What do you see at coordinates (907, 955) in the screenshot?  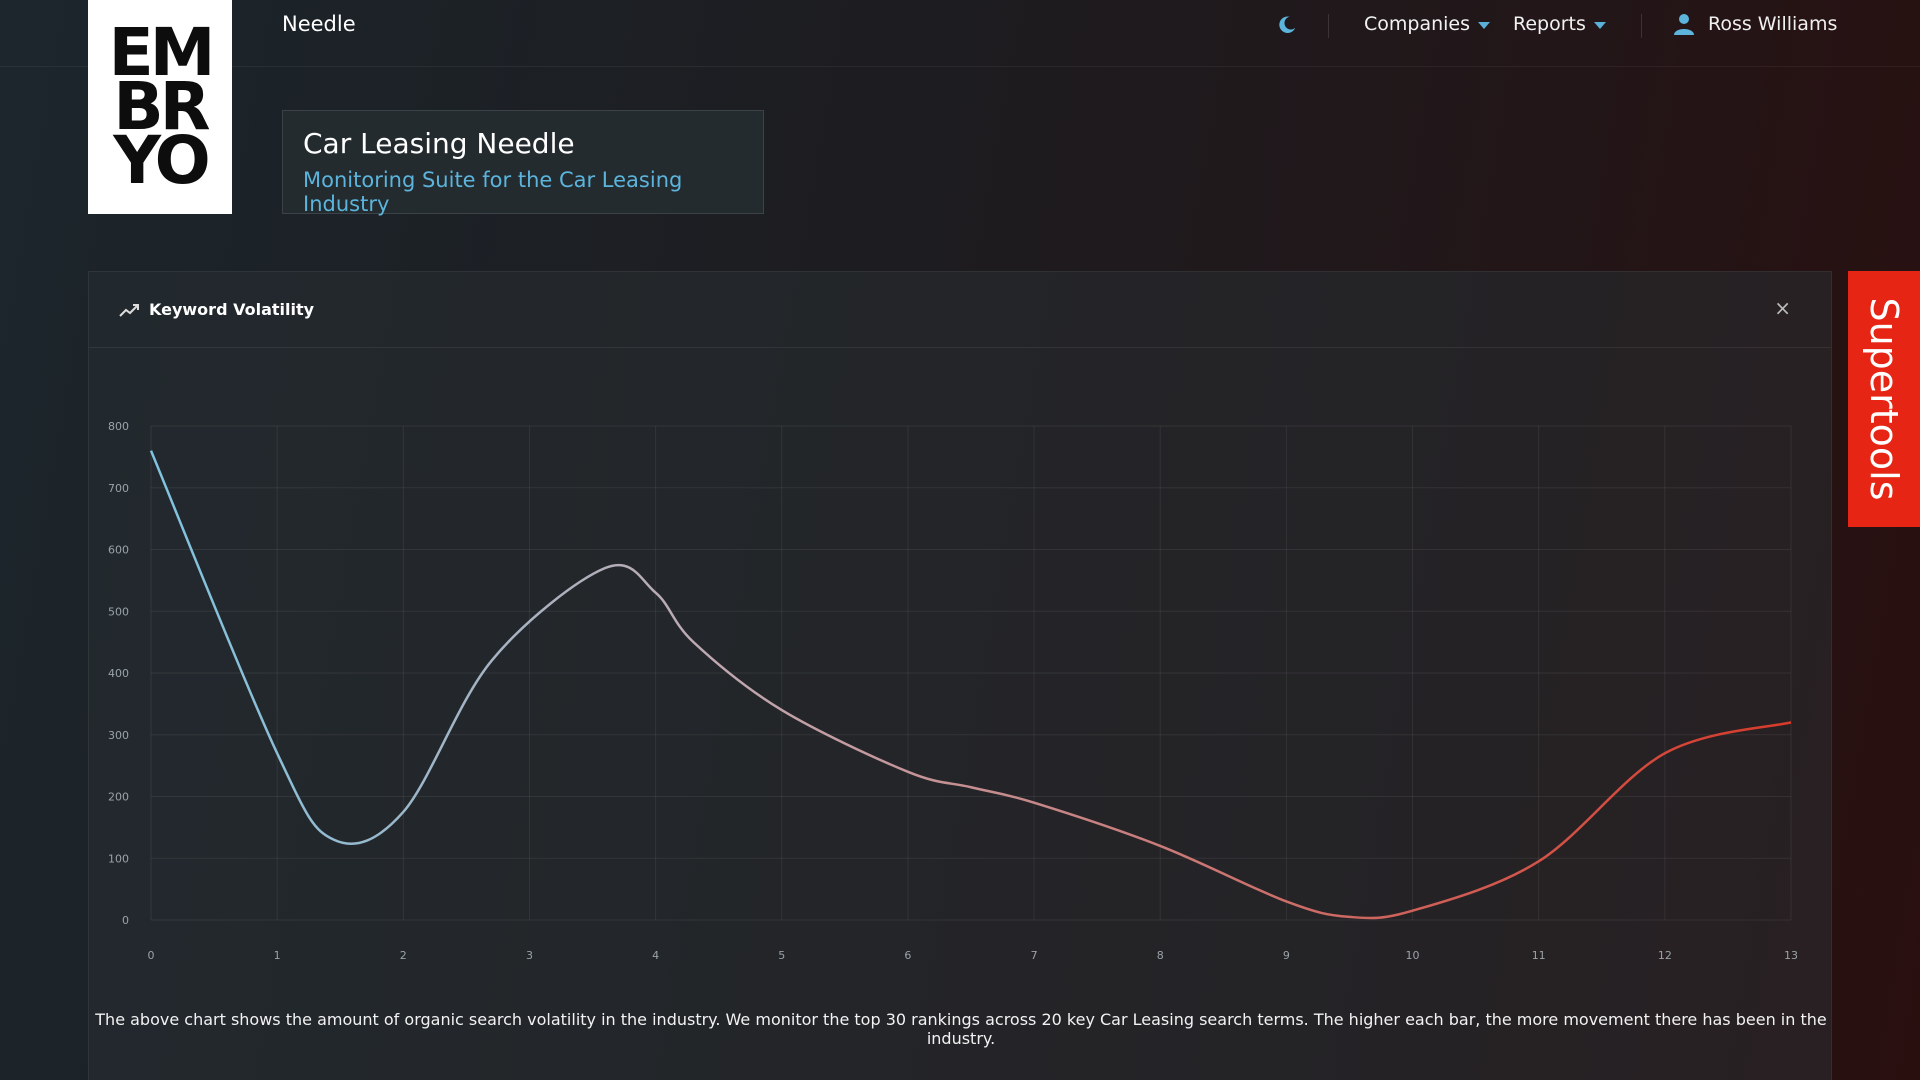 I see `x-tick-label: 6` at bounding box center [907, 955].